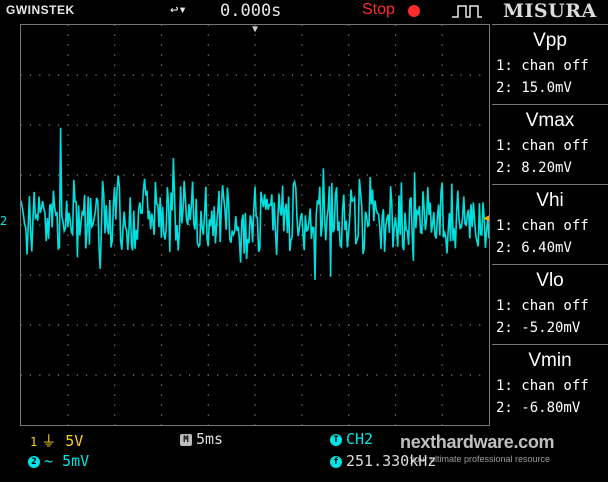  I want to click on measure-vmin: Vmin 1: chan off 2: -6.80mV, so click(550, 384).